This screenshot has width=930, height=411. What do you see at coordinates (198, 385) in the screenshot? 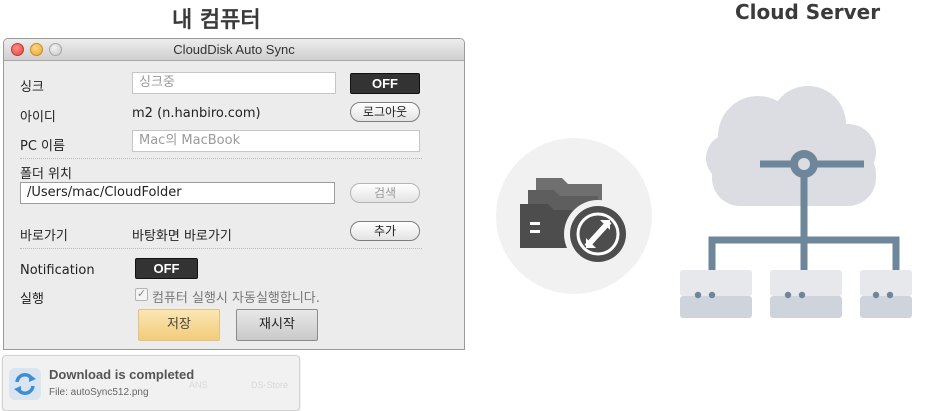
I see `background-label: ANS` at bounding box center [198, 385].